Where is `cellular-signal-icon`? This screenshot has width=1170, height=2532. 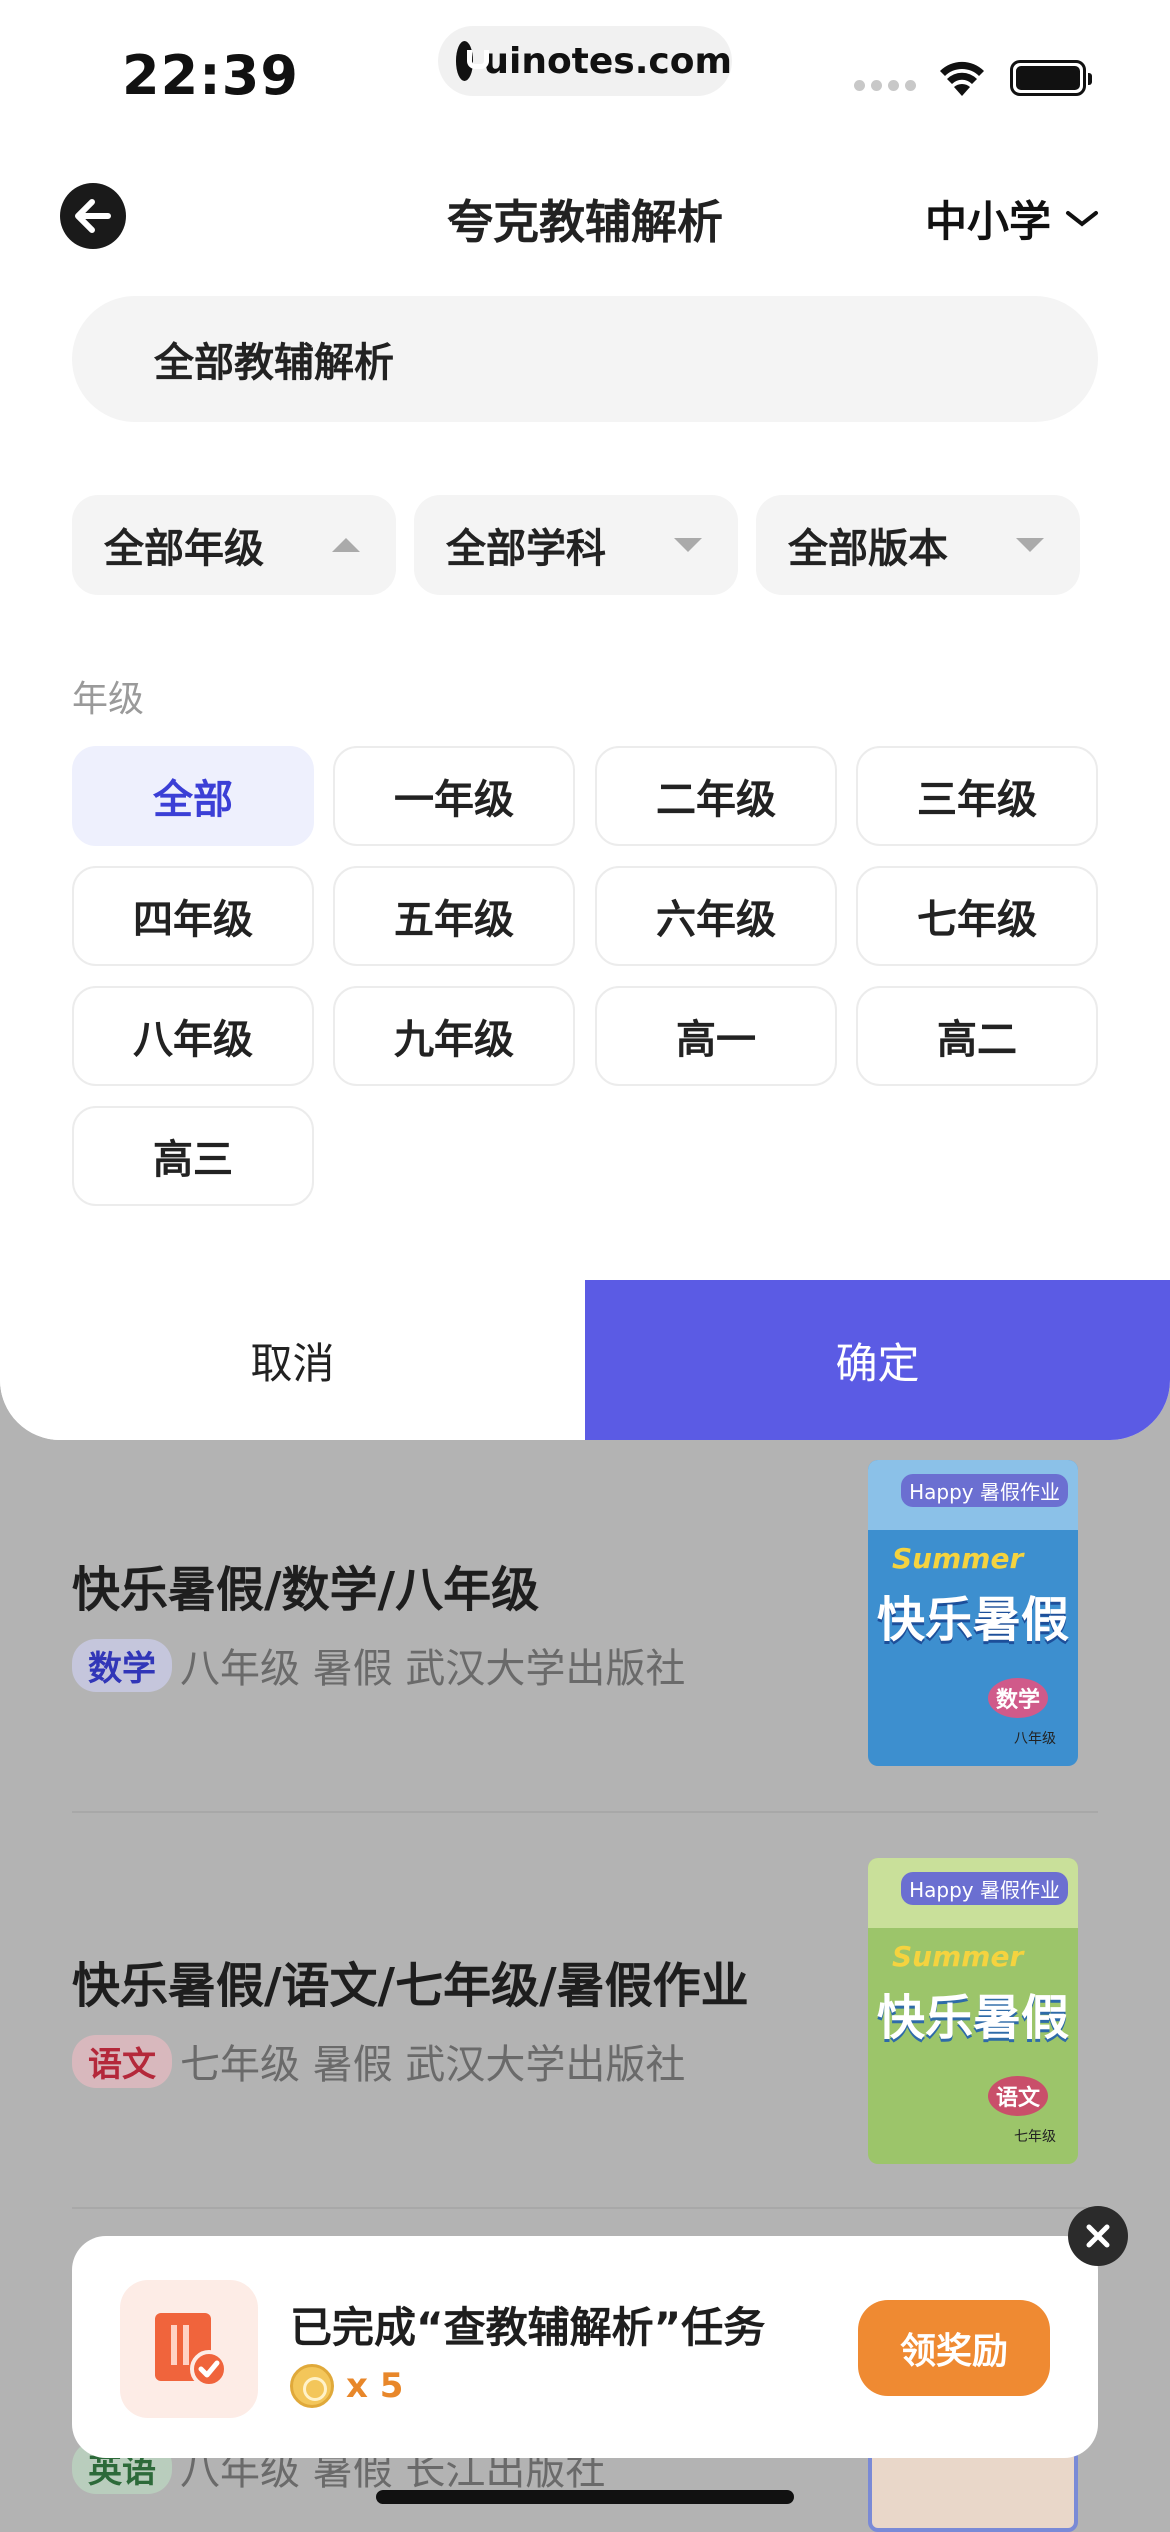
cellular-signal-icon is located at coordinates (885, 85).